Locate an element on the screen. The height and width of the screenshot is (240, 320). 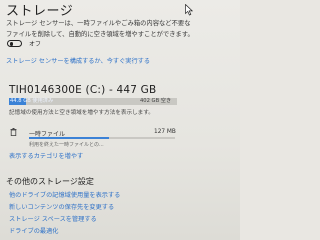
trash-icon is located at coordinates (13, 132).